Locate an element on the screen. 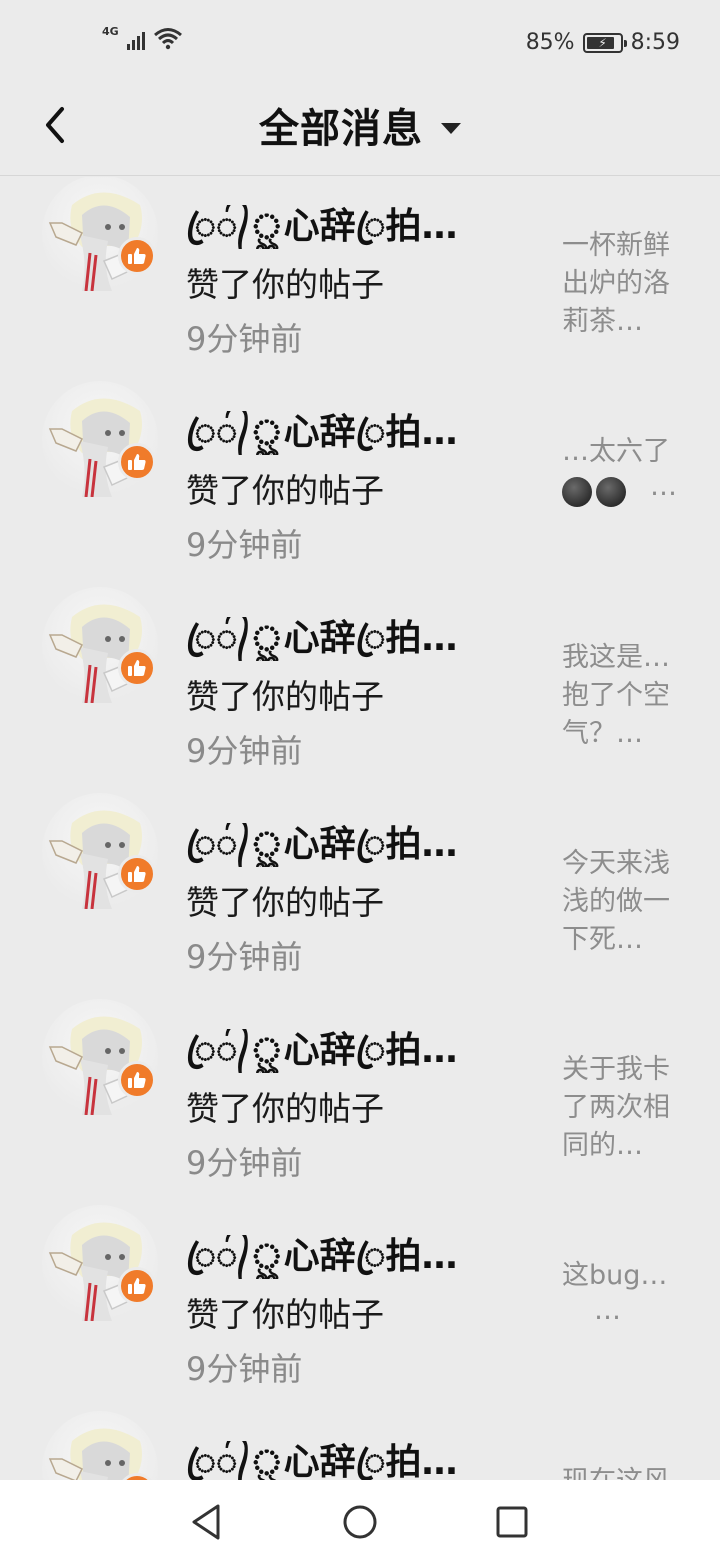  clock: 8:59 is located at coordinates (655, 42).